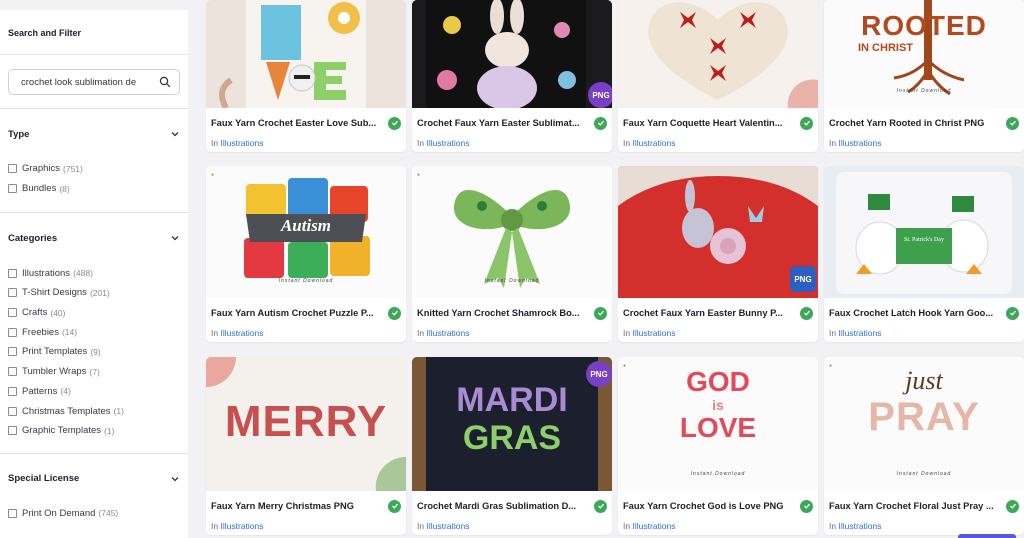  I want to click on product-thumbnail: ● Autism Instant Download, so click(306, 232).